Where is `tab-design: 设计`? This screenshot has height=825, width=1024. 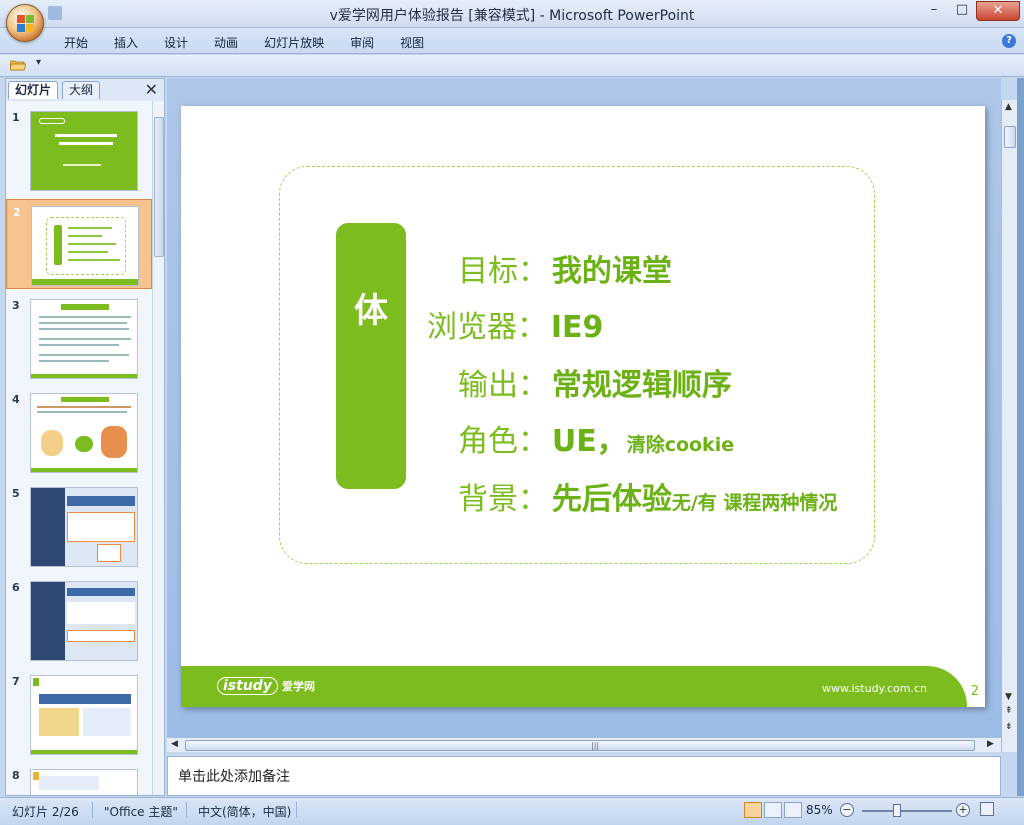 tab-design: 设计 is located at coordinates (176, 42).